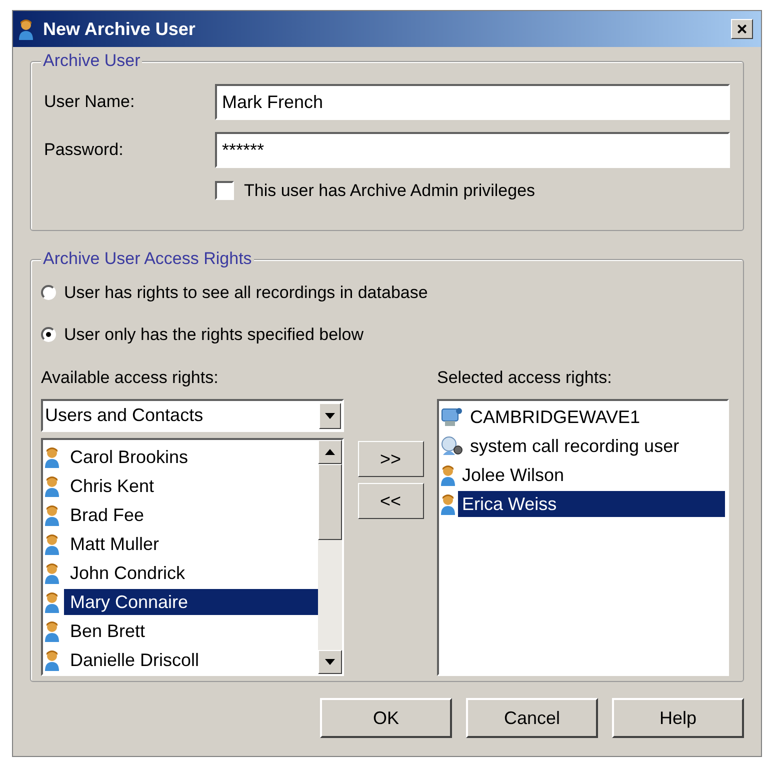 The height and width of the screenshot is (765, 769). What do you see at coordinates (191, 543) in the screenshot?
I see `list-item: Matt Muller` at bounding box center [191, 543].